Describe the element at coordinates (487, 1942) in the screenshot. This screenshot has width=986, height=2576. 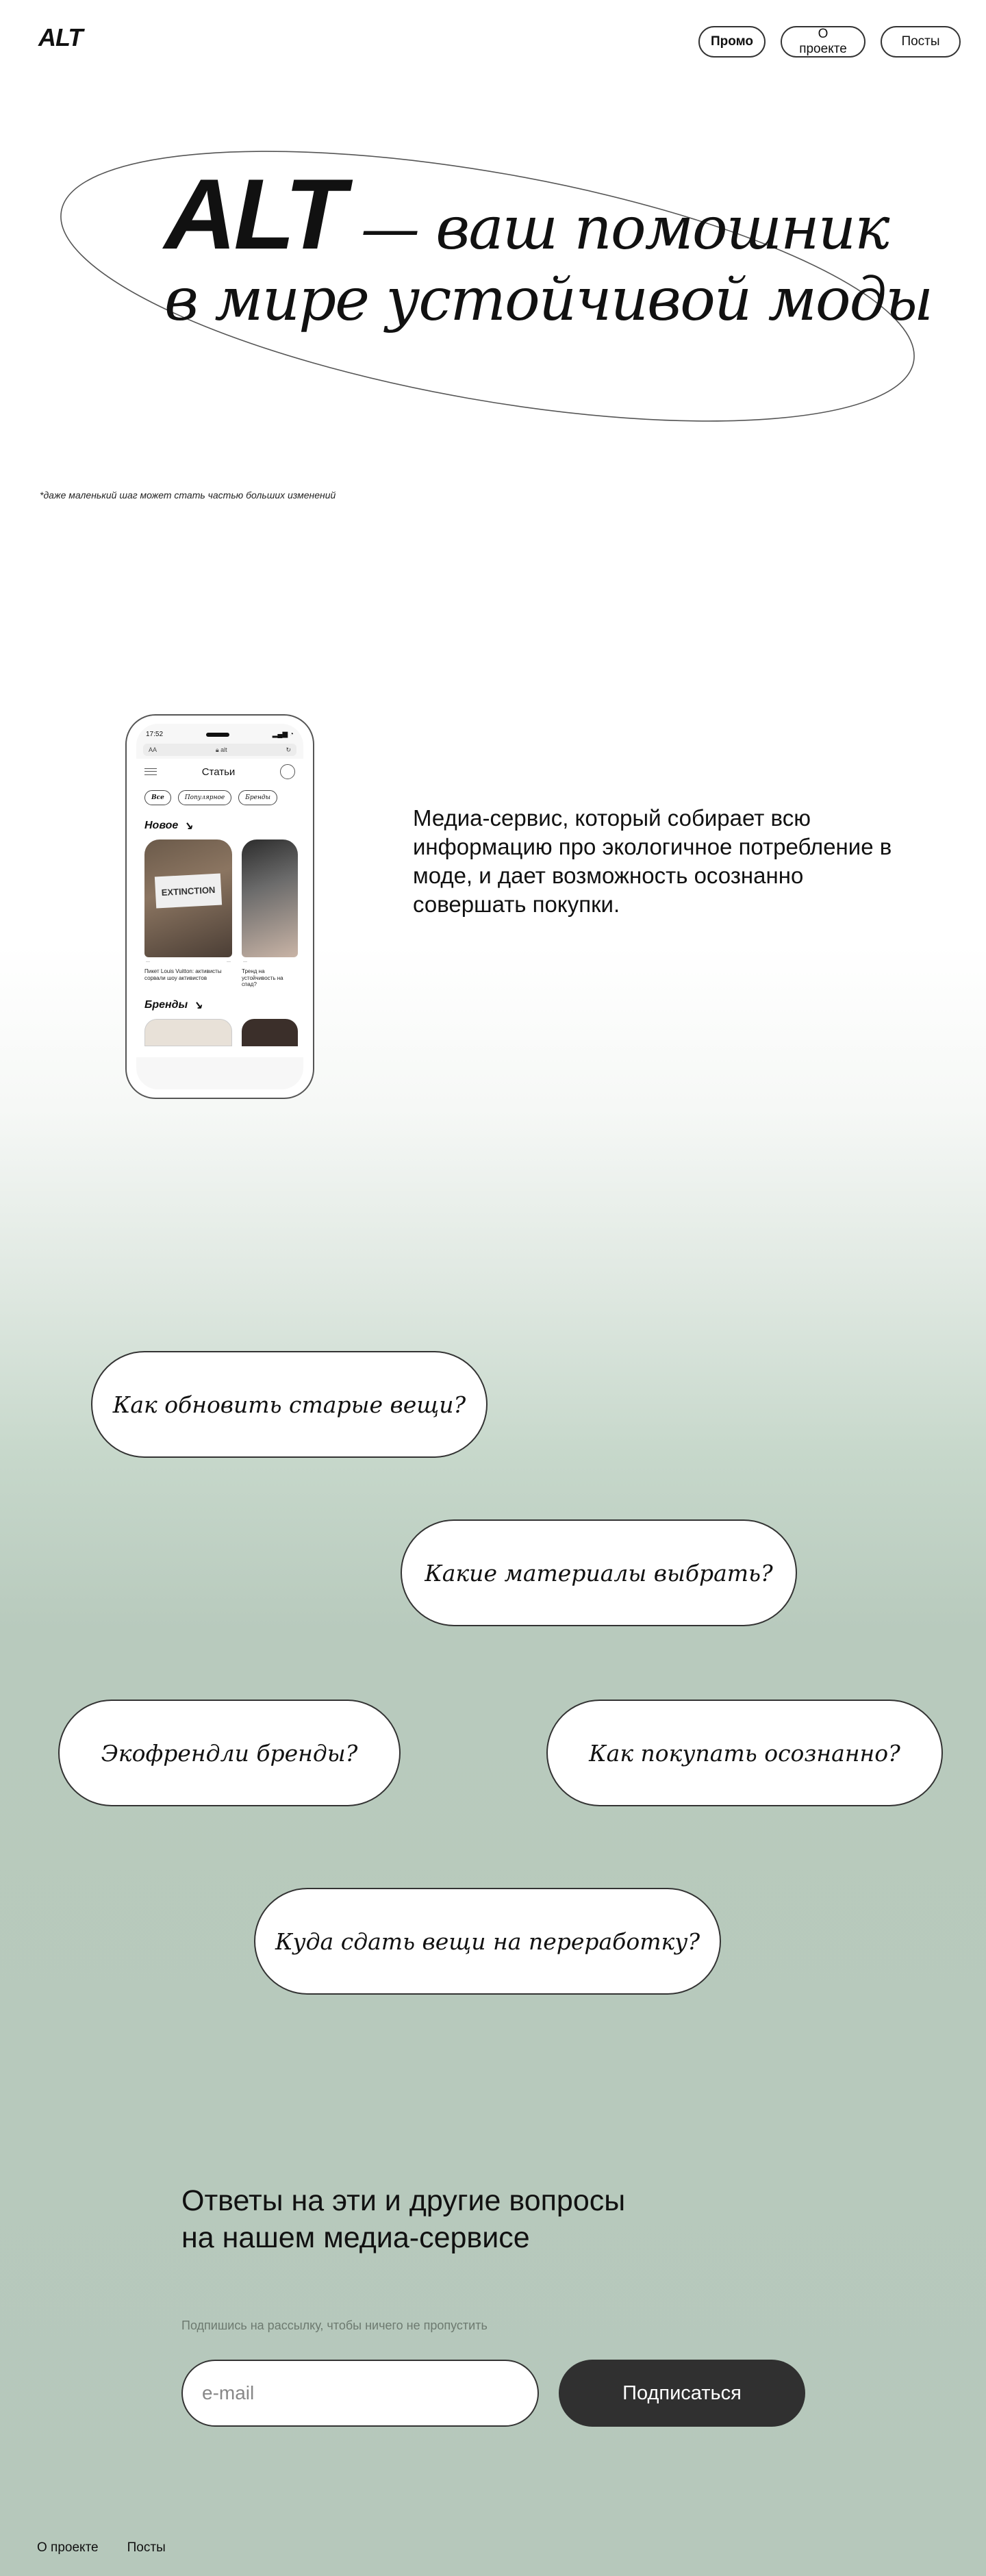
I see `question-pill-recycling: Куда сдать вещи на переработку?` at that location.